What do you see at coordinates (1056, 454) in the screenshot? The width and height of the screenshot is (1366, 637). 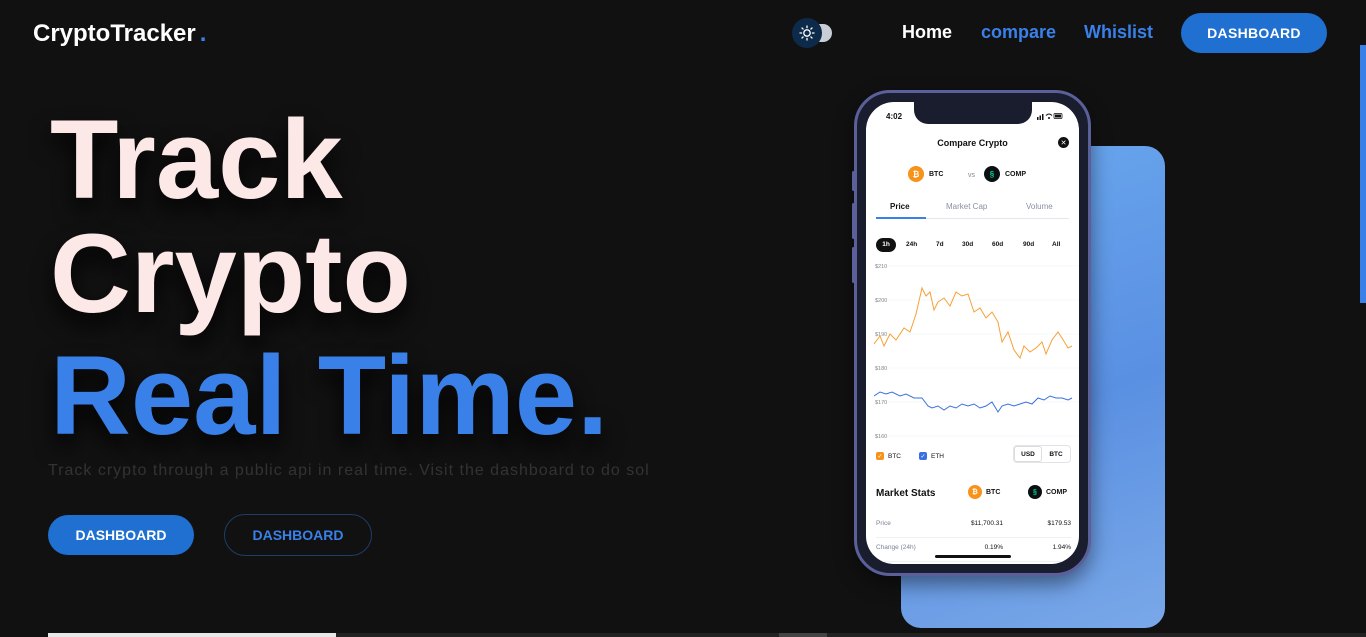 I see `currency-btc-option: BTC` at bounding box center [1056, 454].